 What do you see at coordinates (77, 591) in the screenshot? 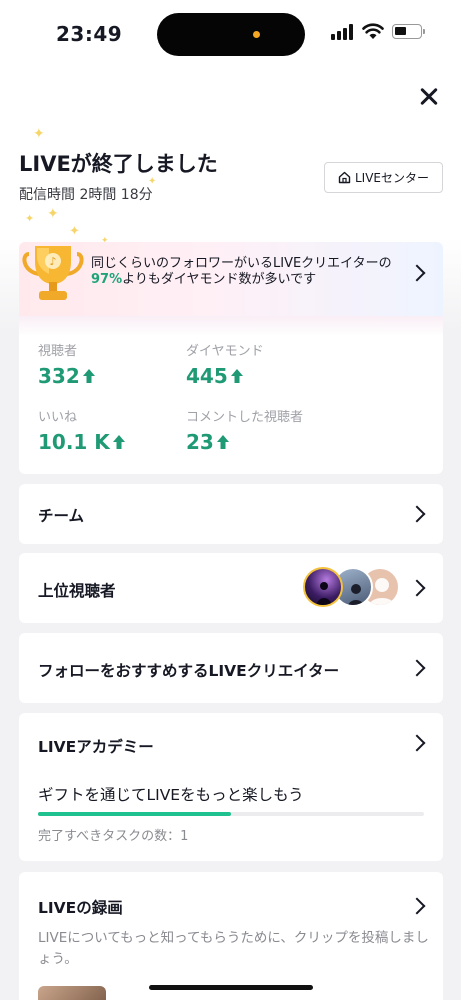
I see `top-viewers-label: 上位視聴者` at bounding box center [77, 591].